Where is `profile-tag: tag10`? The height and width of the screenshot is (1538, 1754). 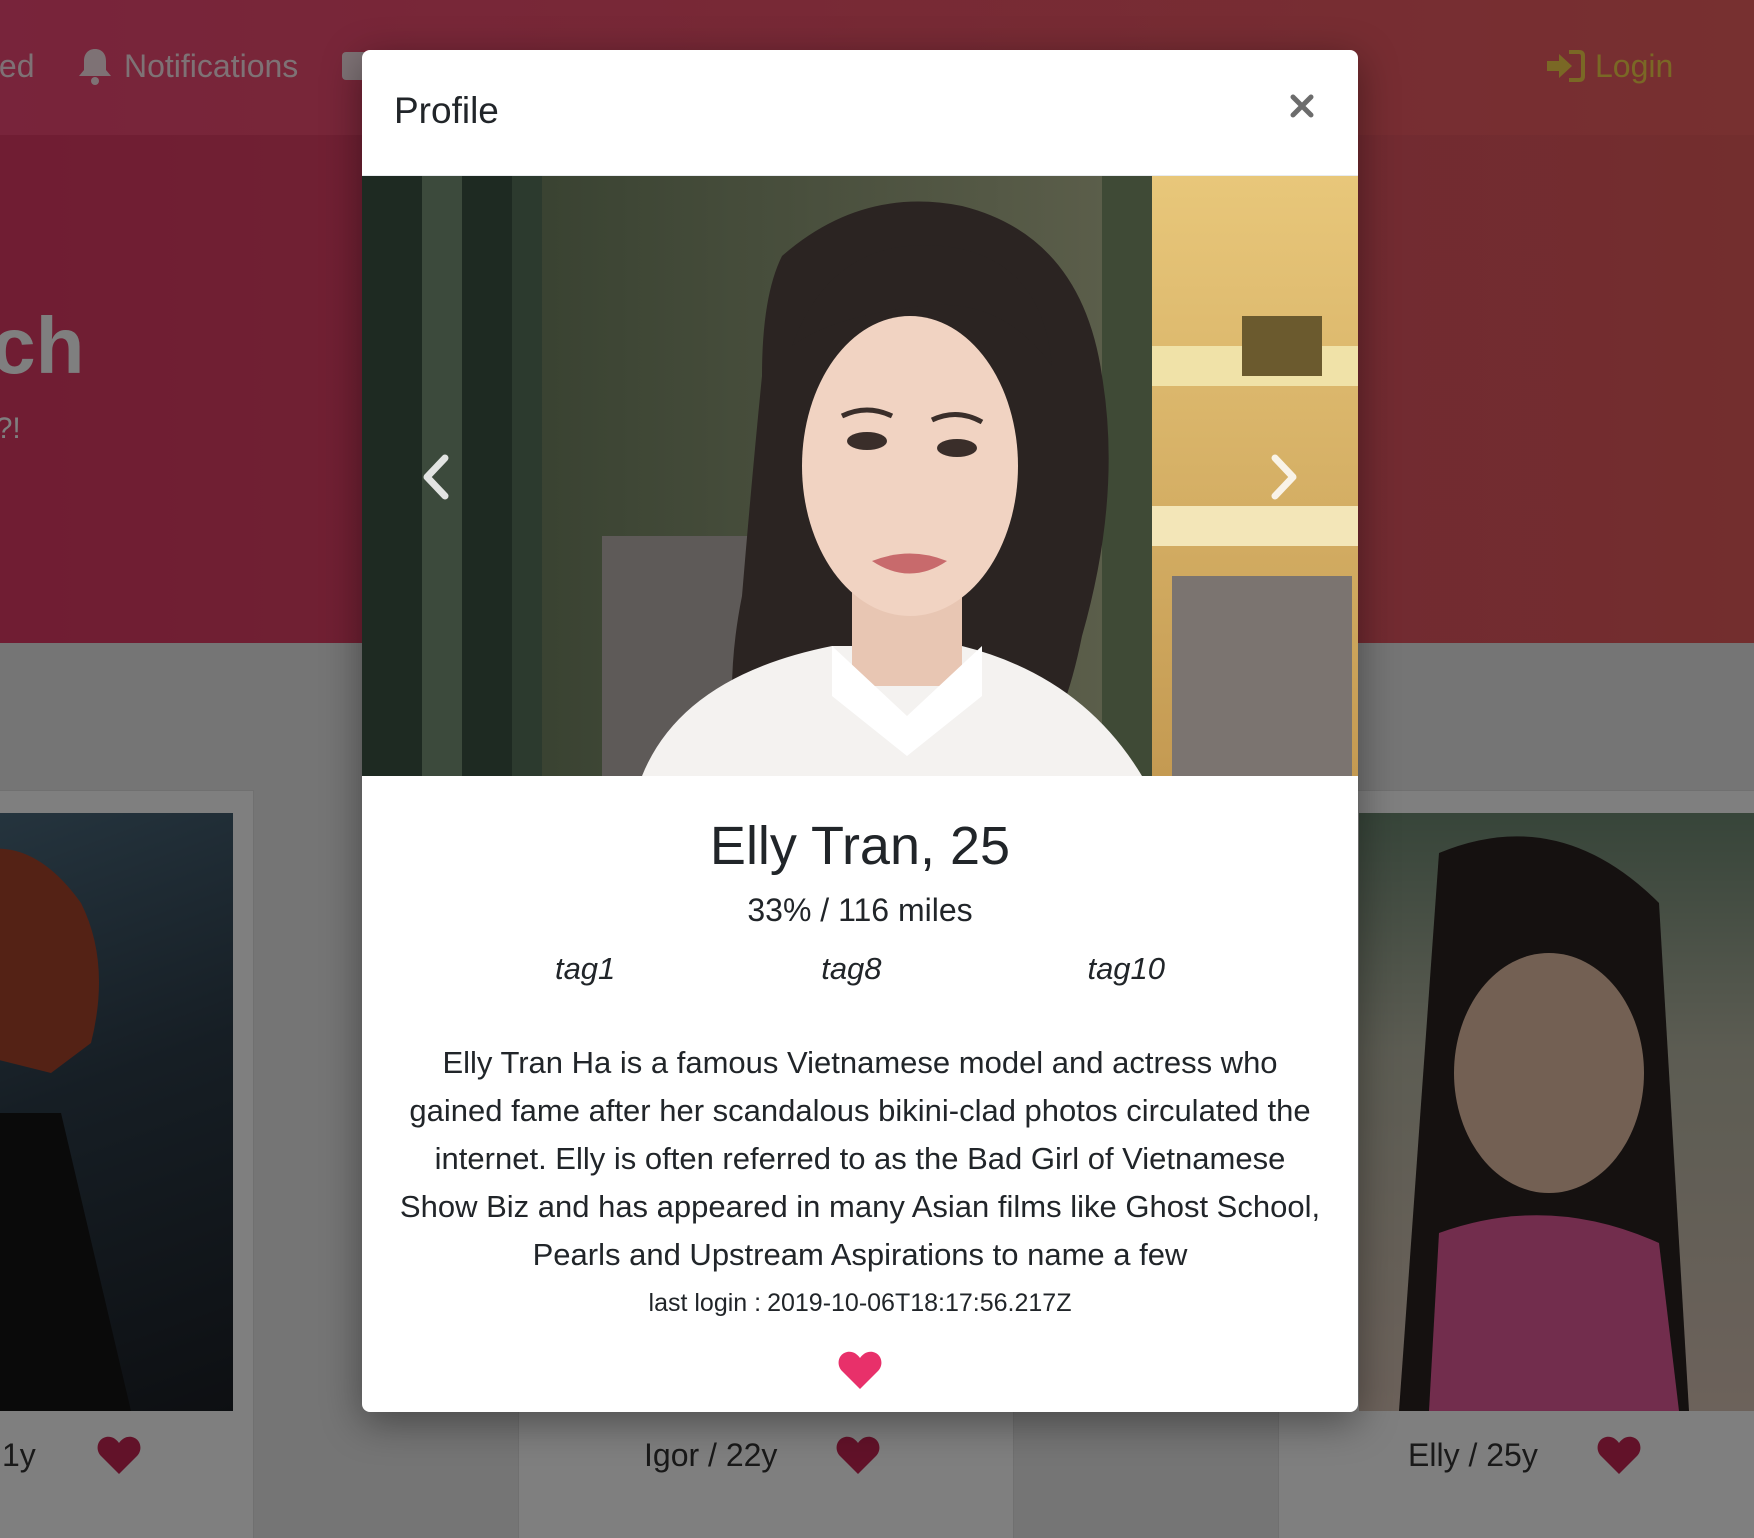
profile-tag: tag10 is located at coordinates (1126, 969).